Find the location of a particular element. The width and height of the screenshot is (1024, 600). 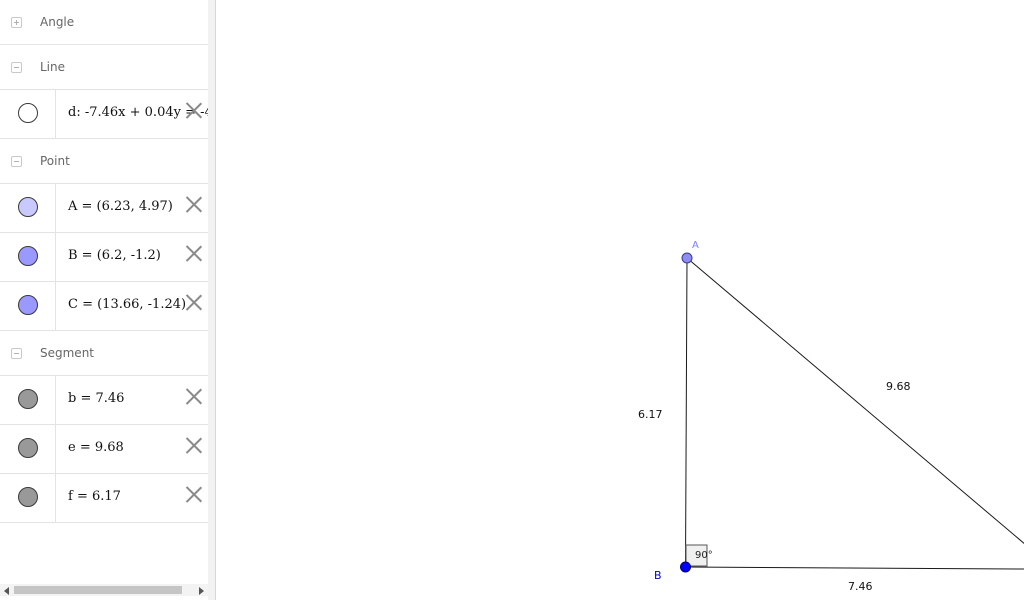

algebra-item-segment-f: f = 6.17 is located at coordinates (104, 498).